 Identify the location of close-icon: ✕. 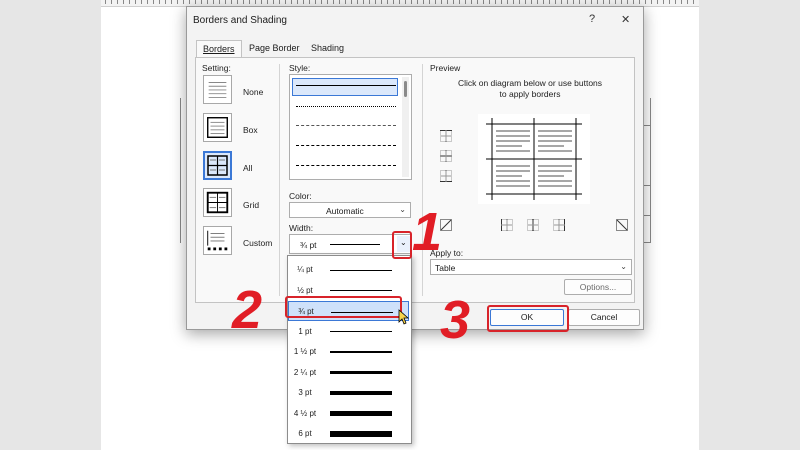
(626, 20).